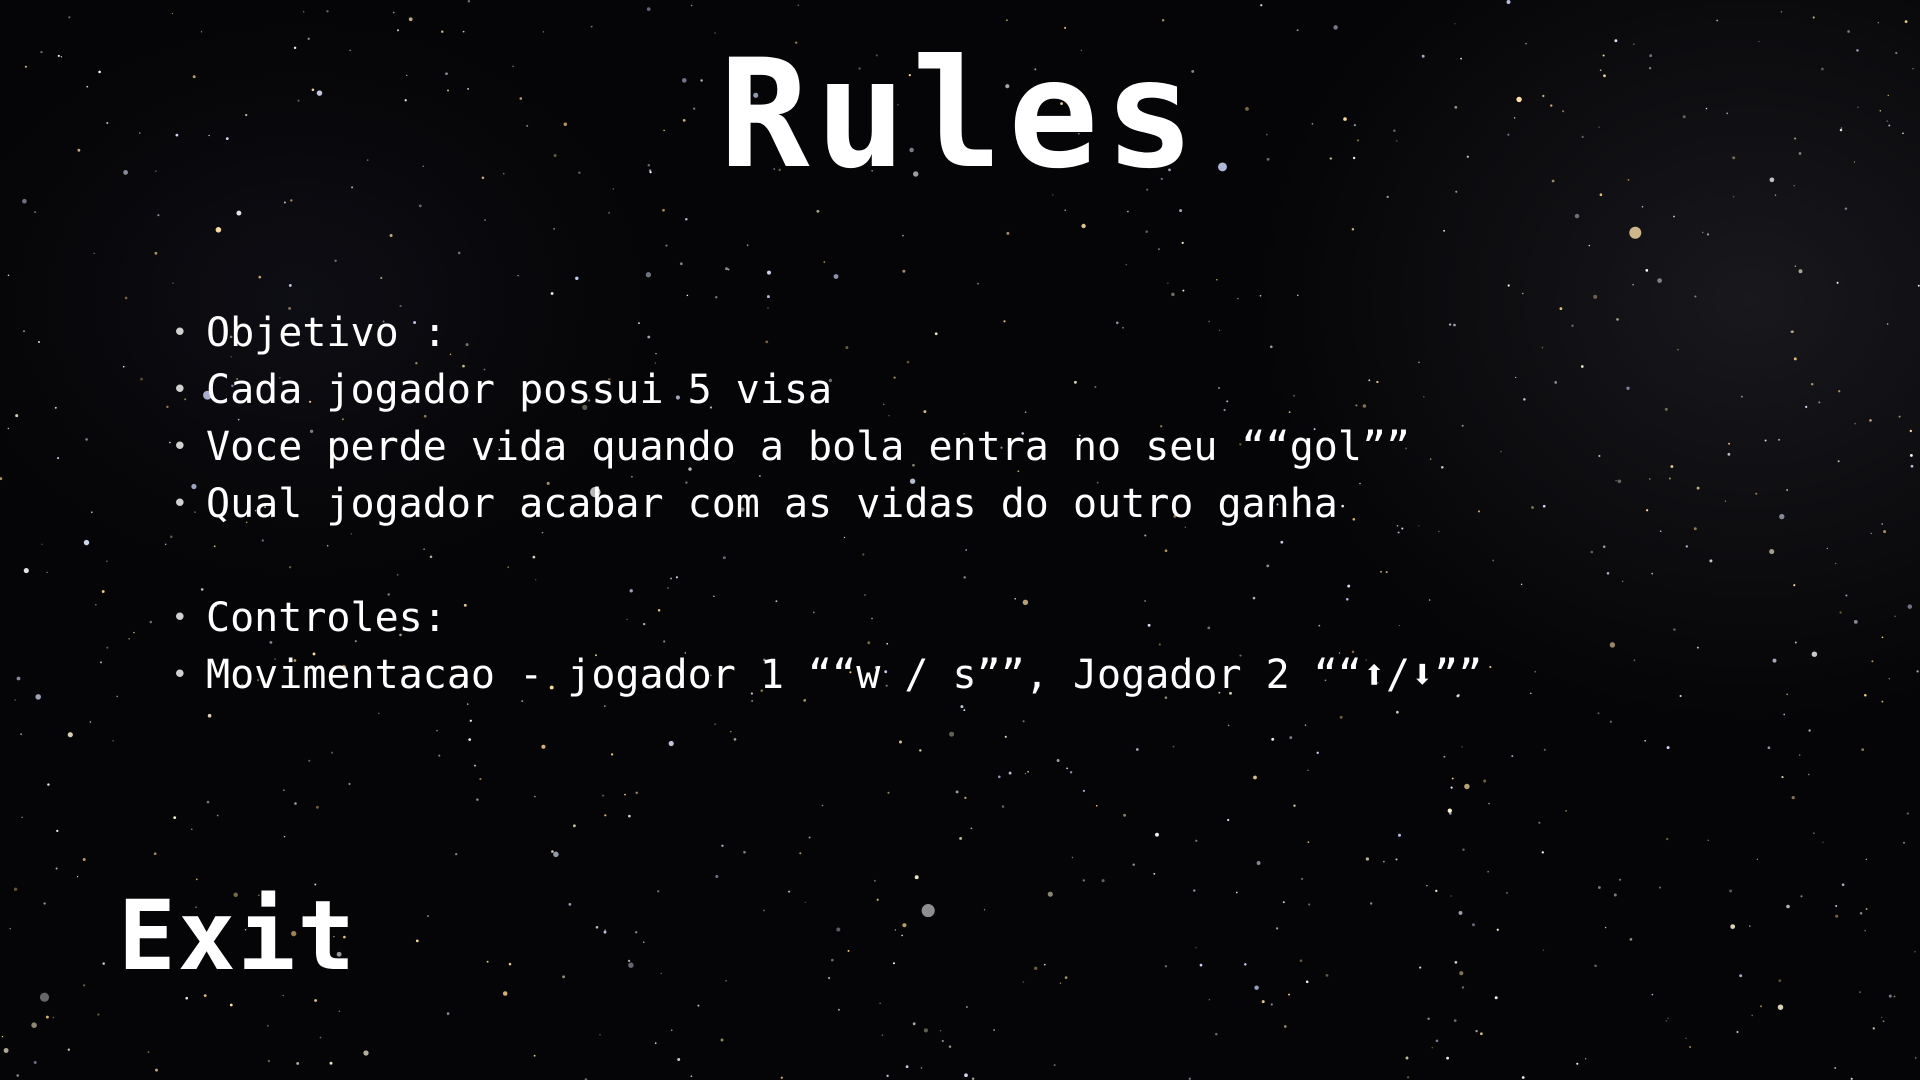 The width and height of the screenshot is (1920, 1080). What do you see at coordinates (826, 618) in the screenshot?
I see `control-item: • Controles:` at bounding box center [826, 618].